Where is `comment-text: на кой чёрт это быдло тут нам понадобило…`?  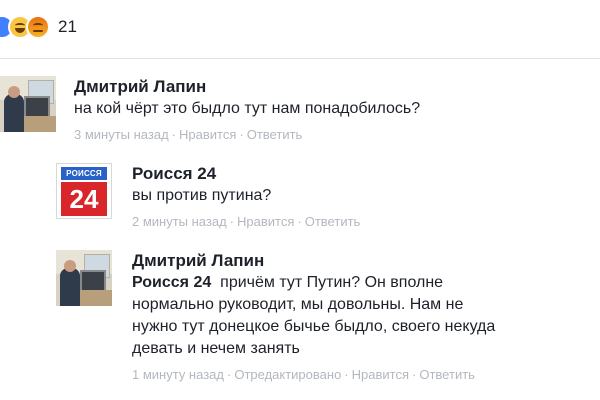 comment-text: на кой чёрт это быдло тут нам понадобило… is located at coordinates (247, 108).